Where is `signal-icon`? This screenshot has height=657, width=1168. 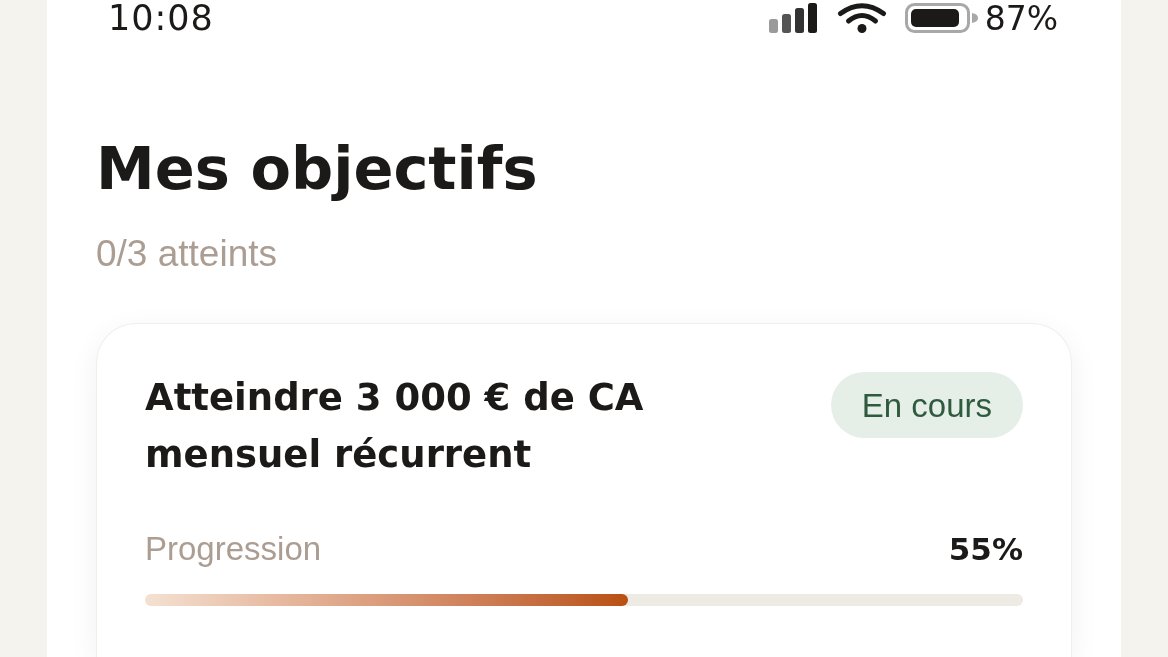 signal-icon is located at coordinates (793, 18).